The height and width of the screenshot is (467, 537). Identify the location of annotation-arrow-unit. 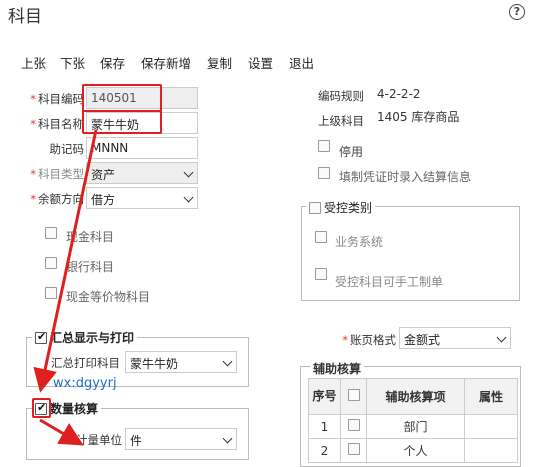
(61, 432).